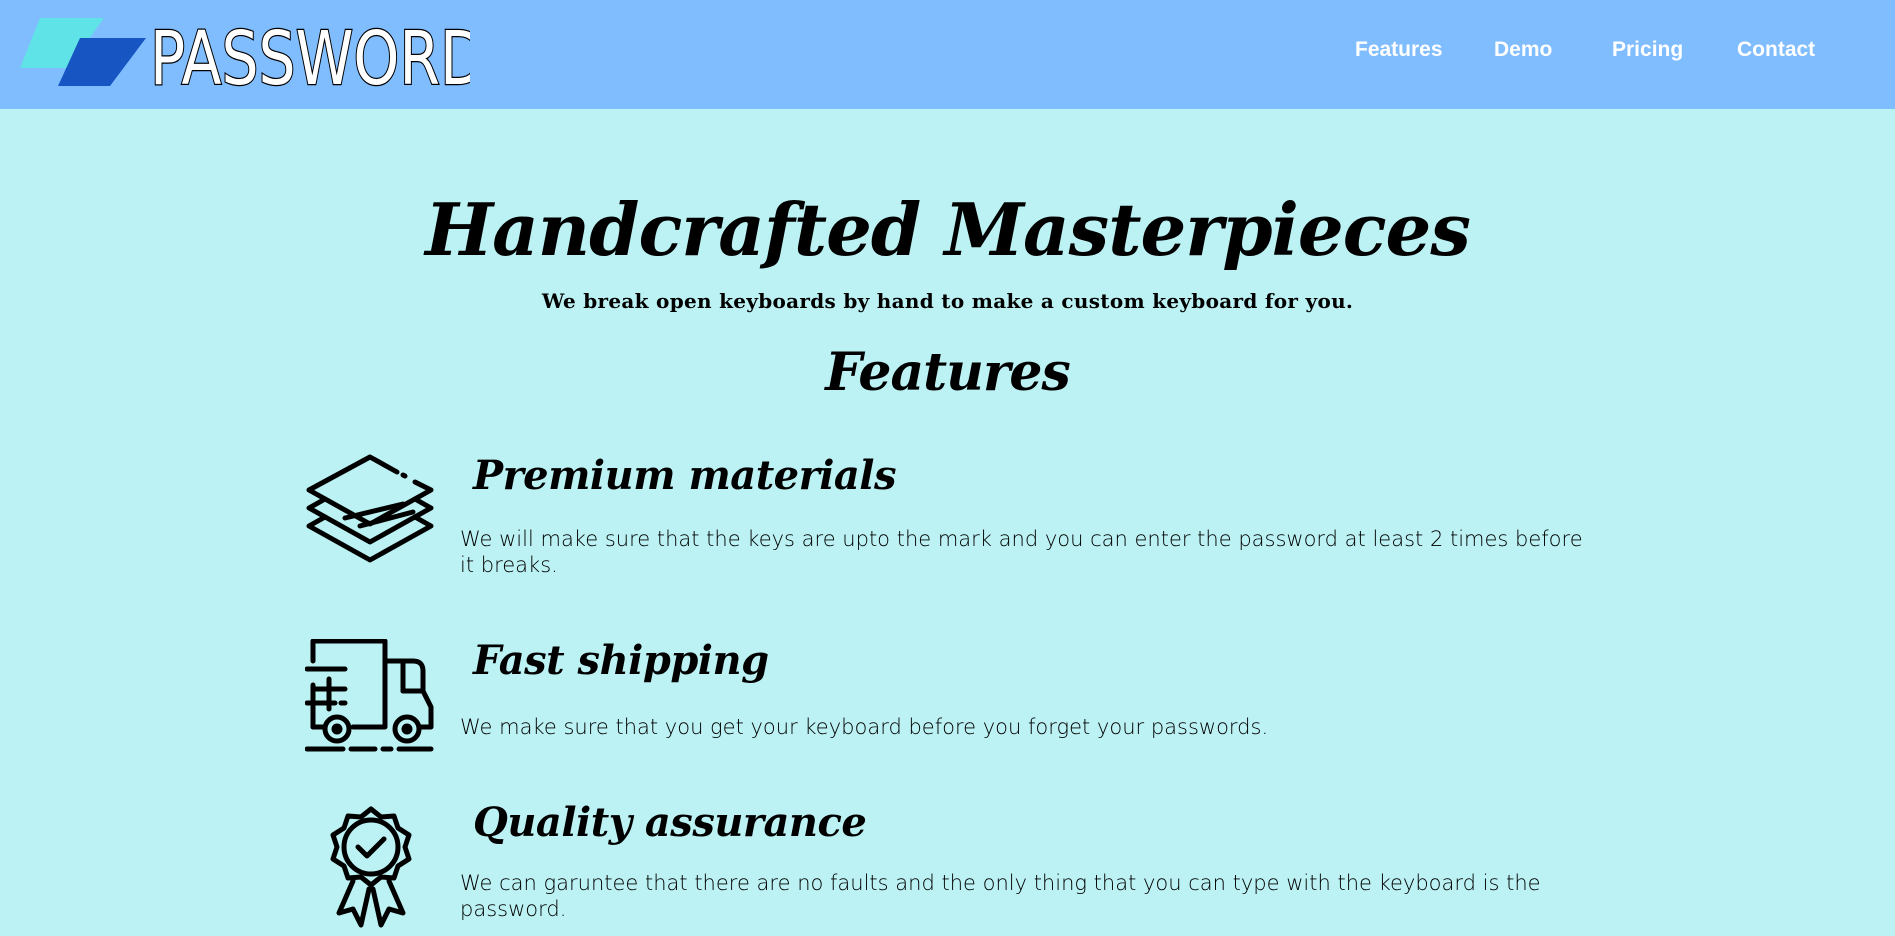 Image resolution: width=1895 pixels, height=936 pixels. Describe the element at coordinates (310, 55) in the screenshot. I see `logo-wordmark: PASSWORD` at that location.